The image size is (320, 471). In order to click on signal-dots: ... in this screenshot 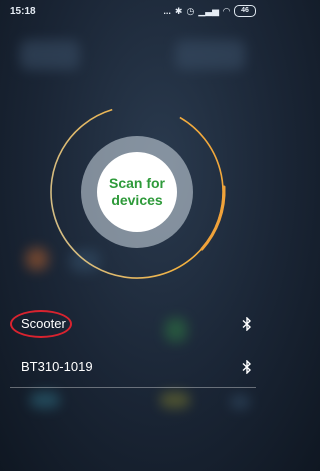, I will do `click(167, 11)`.